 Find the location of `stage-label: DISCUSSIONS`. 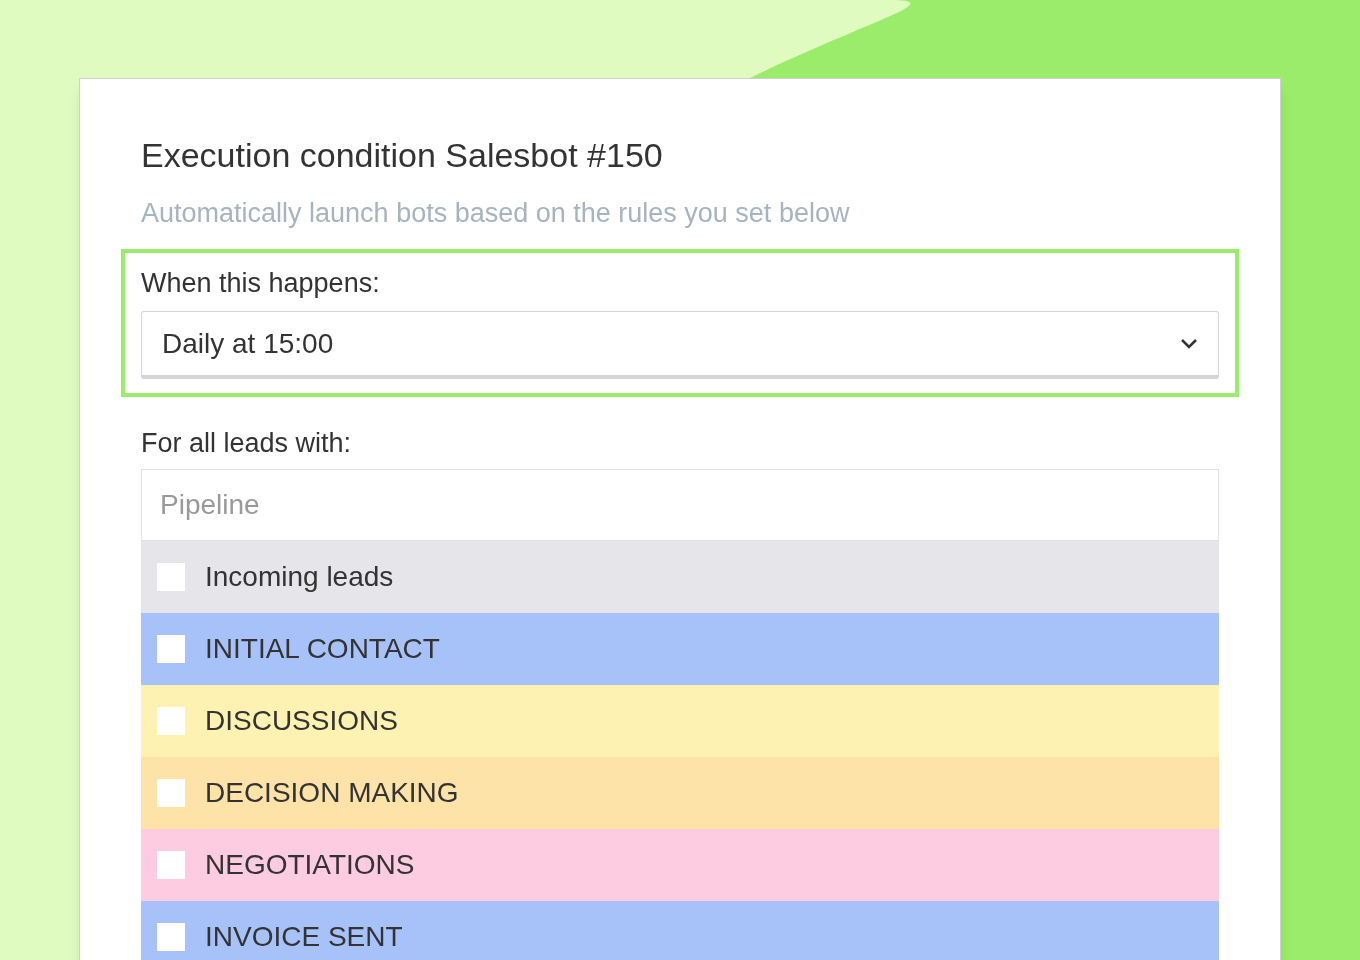

stage-label: DISCUSSIONS is located at coordinates (301, 721).